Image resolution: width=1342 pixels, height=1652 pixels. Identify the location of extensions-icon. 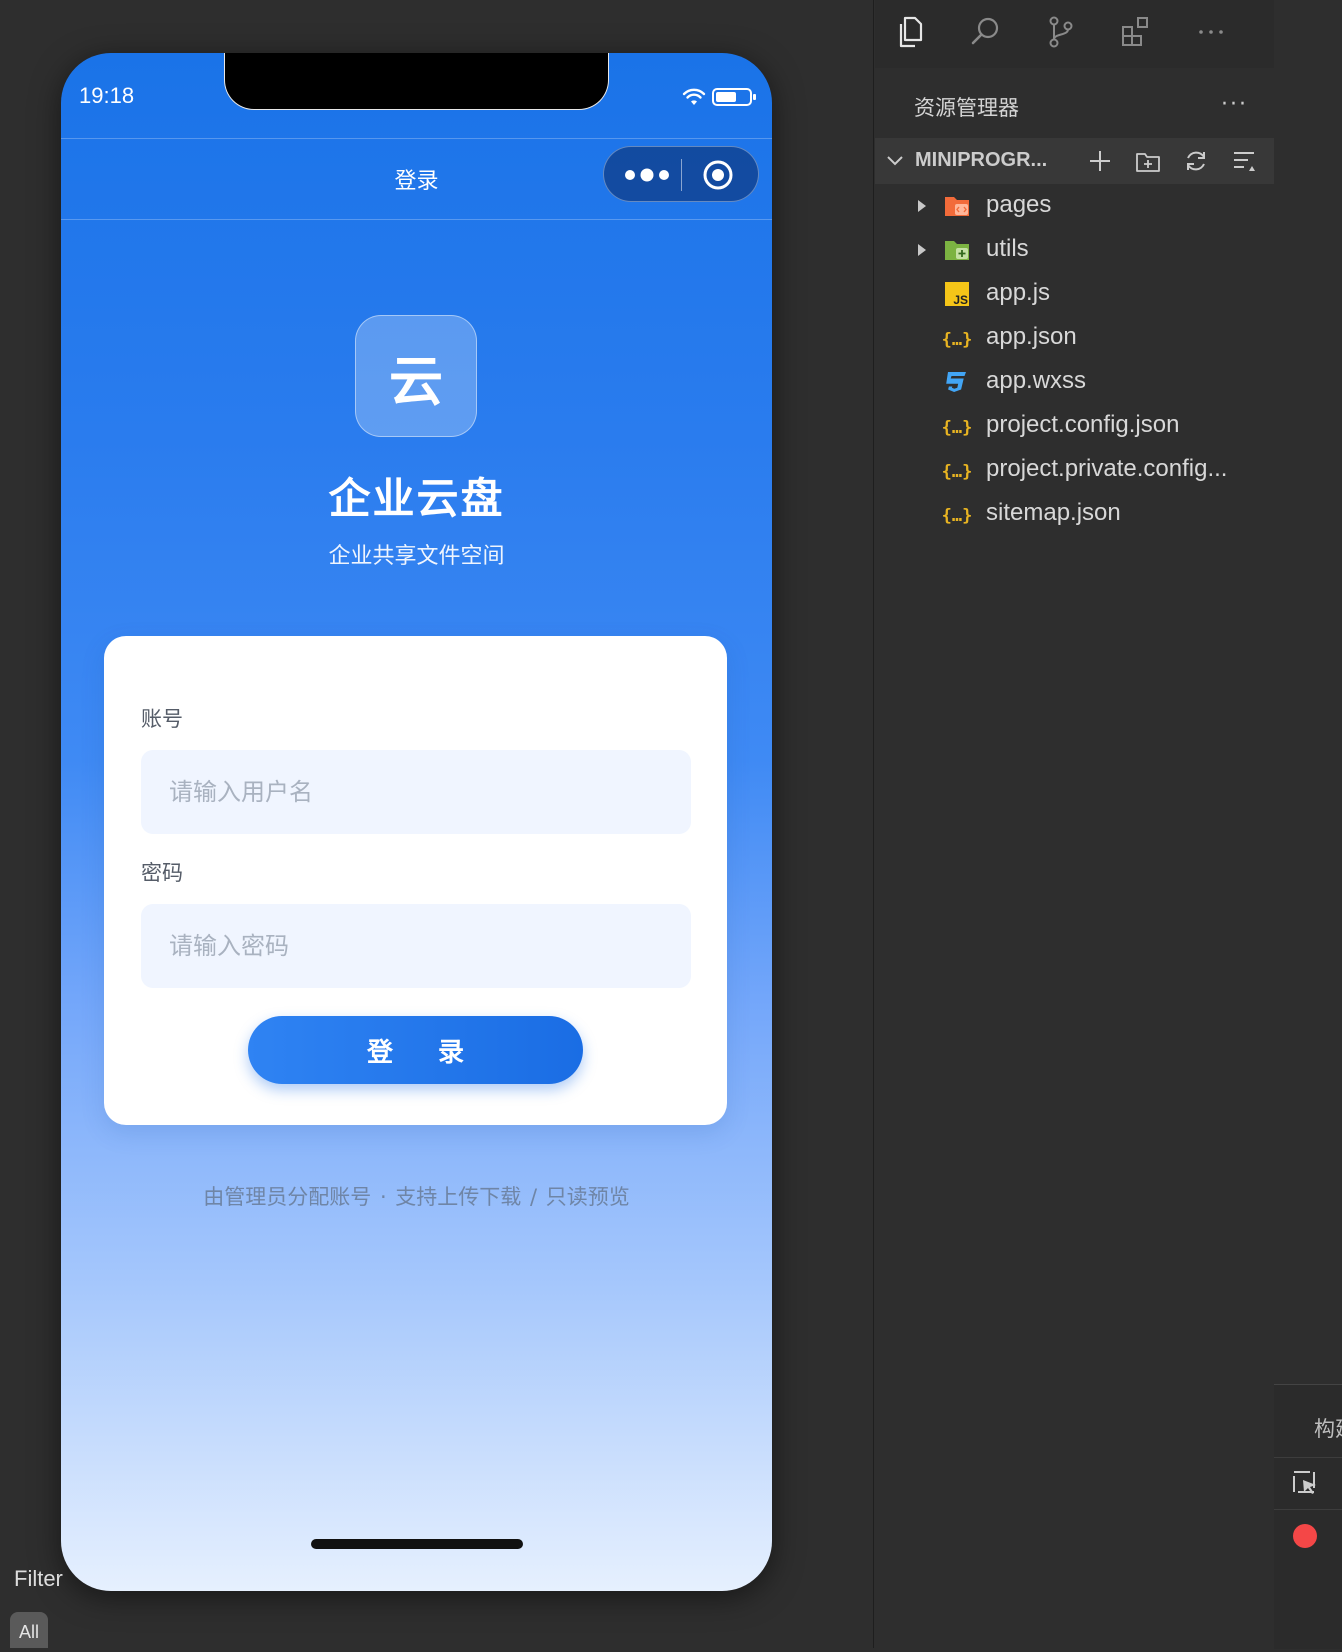
(1136, 32).